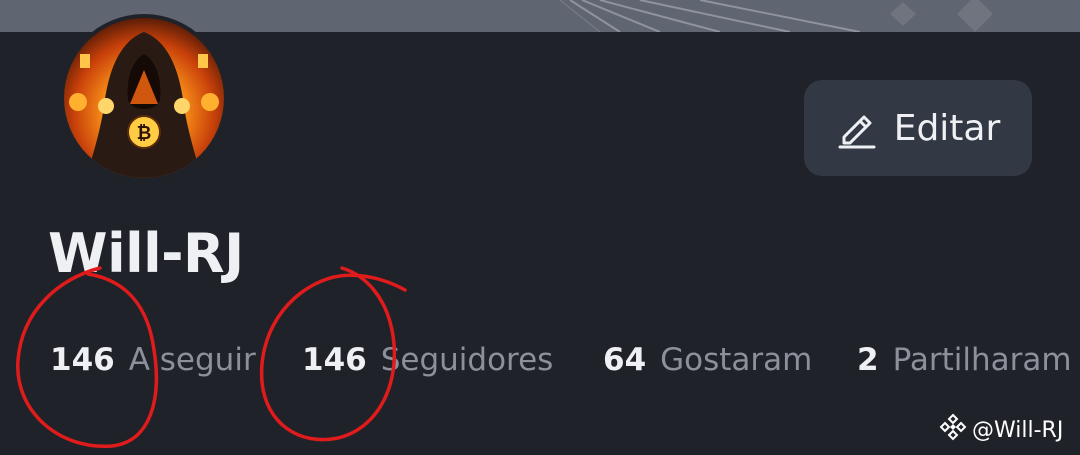 The height and width of the screenshot is (455, 1080). I want to click on edit-button-label: Editar, so click(947, 128).